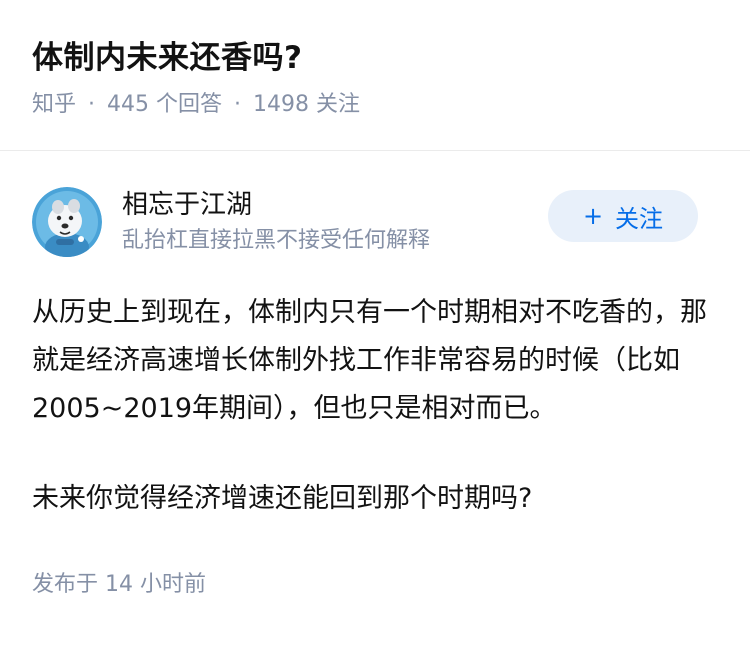 The height and width of the screenshot is (666, 750). Describe the element at coordinates (375, 105) in the screenshot. I see `question-meta: 知乎 · 445 个回答 · 1498 关注` at that location.